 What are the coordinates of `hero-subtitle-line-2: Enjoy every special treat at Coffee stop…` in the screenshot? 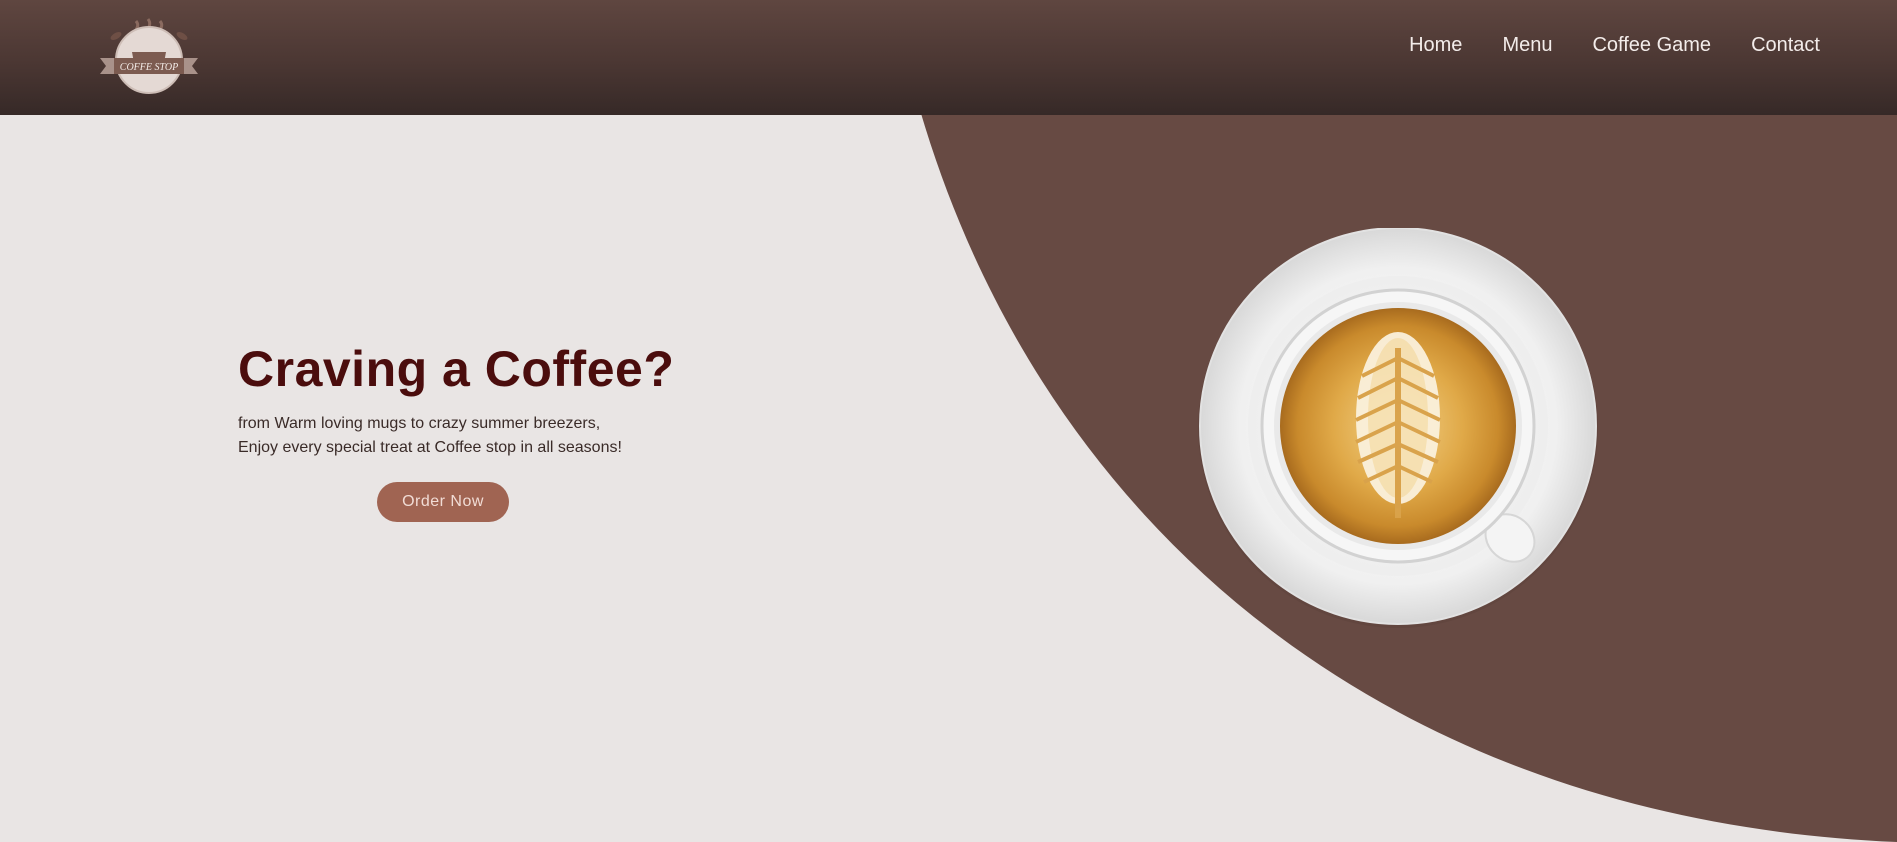 It's located at (430, 447).